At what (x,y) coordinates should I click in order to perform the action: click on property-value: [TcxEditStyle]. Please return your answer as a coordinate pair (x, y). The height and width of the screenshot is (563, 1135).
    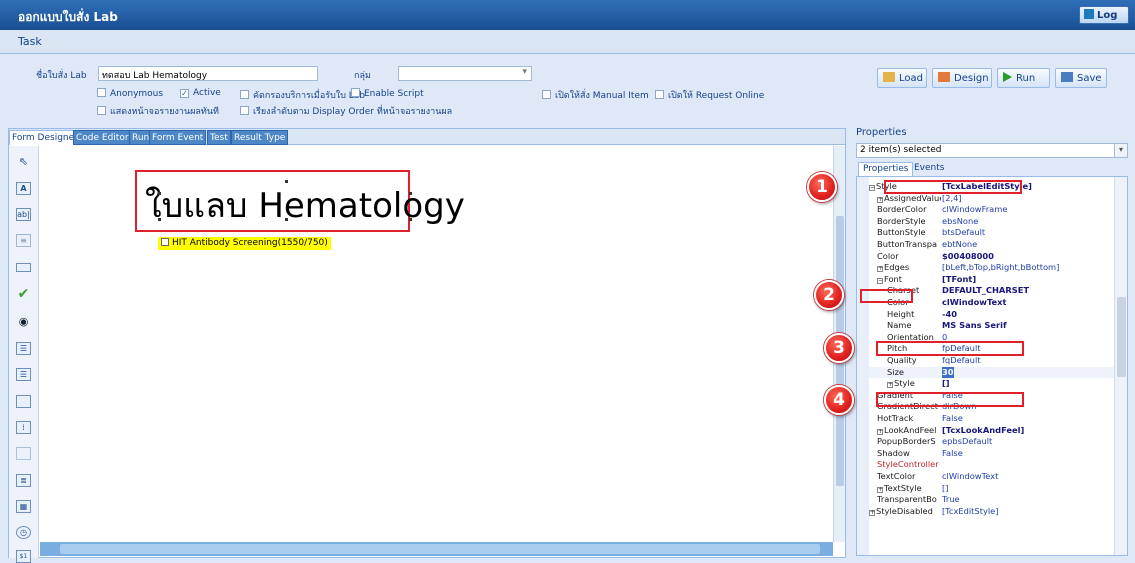
    Looking at the image, I should click on (1028, 511).